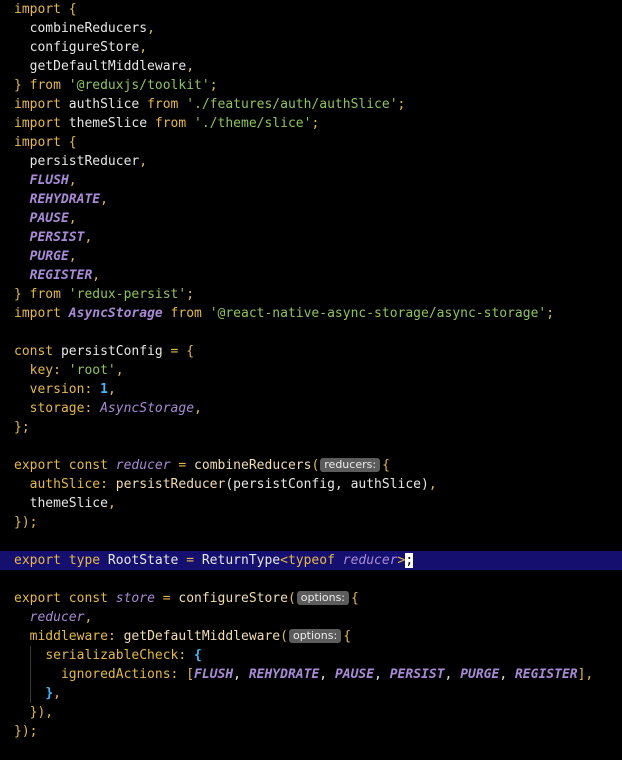 The height and width of the screenshot is (760, 622). I want to click on code-line: };, so click(311, 427).